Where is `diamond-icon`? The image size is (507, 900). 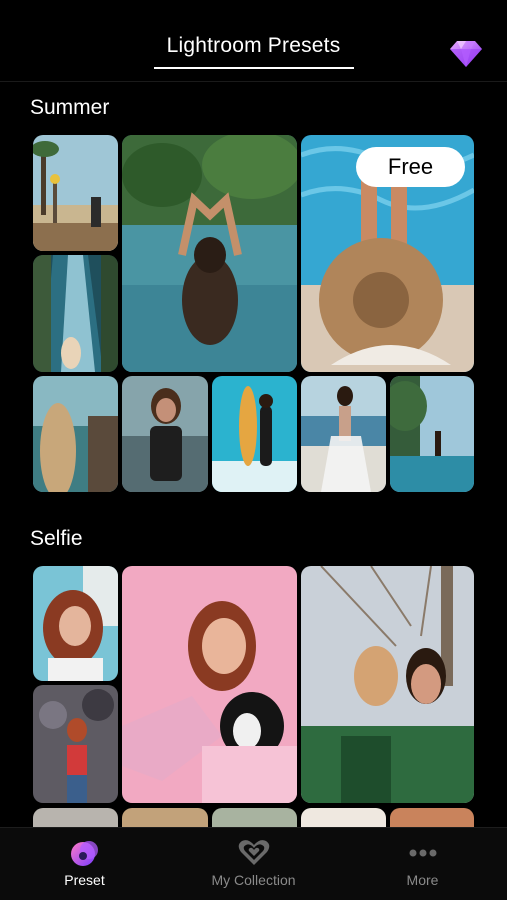 diamond-icon is located at coordinates (466, 53).